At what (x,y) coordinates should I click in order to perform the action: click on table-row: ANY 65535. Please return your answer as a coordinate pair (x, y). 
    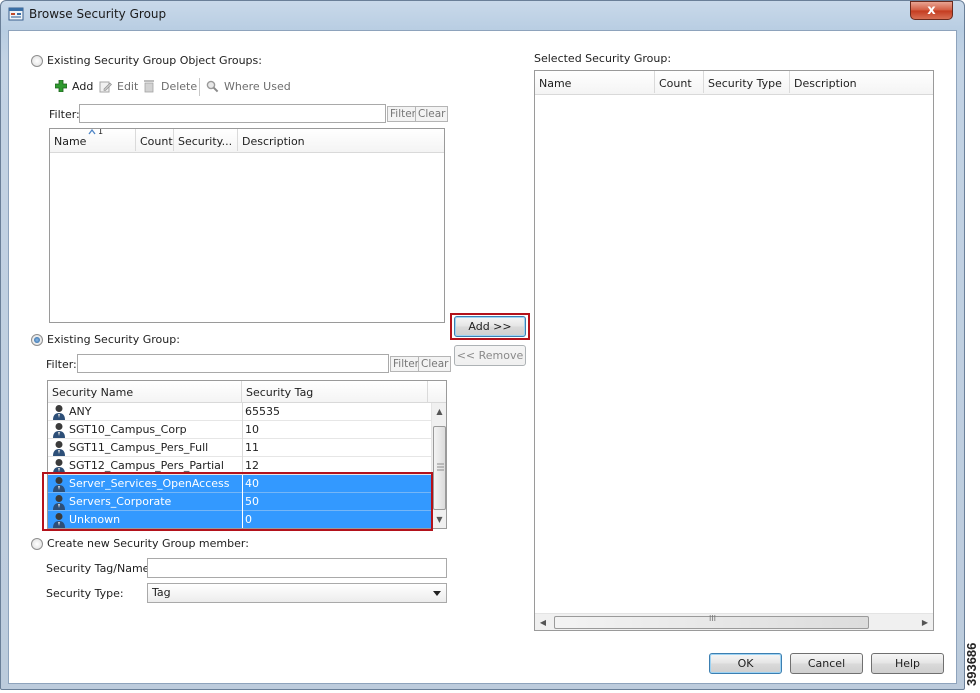
    Looking at the image, I should click on (239, 412).